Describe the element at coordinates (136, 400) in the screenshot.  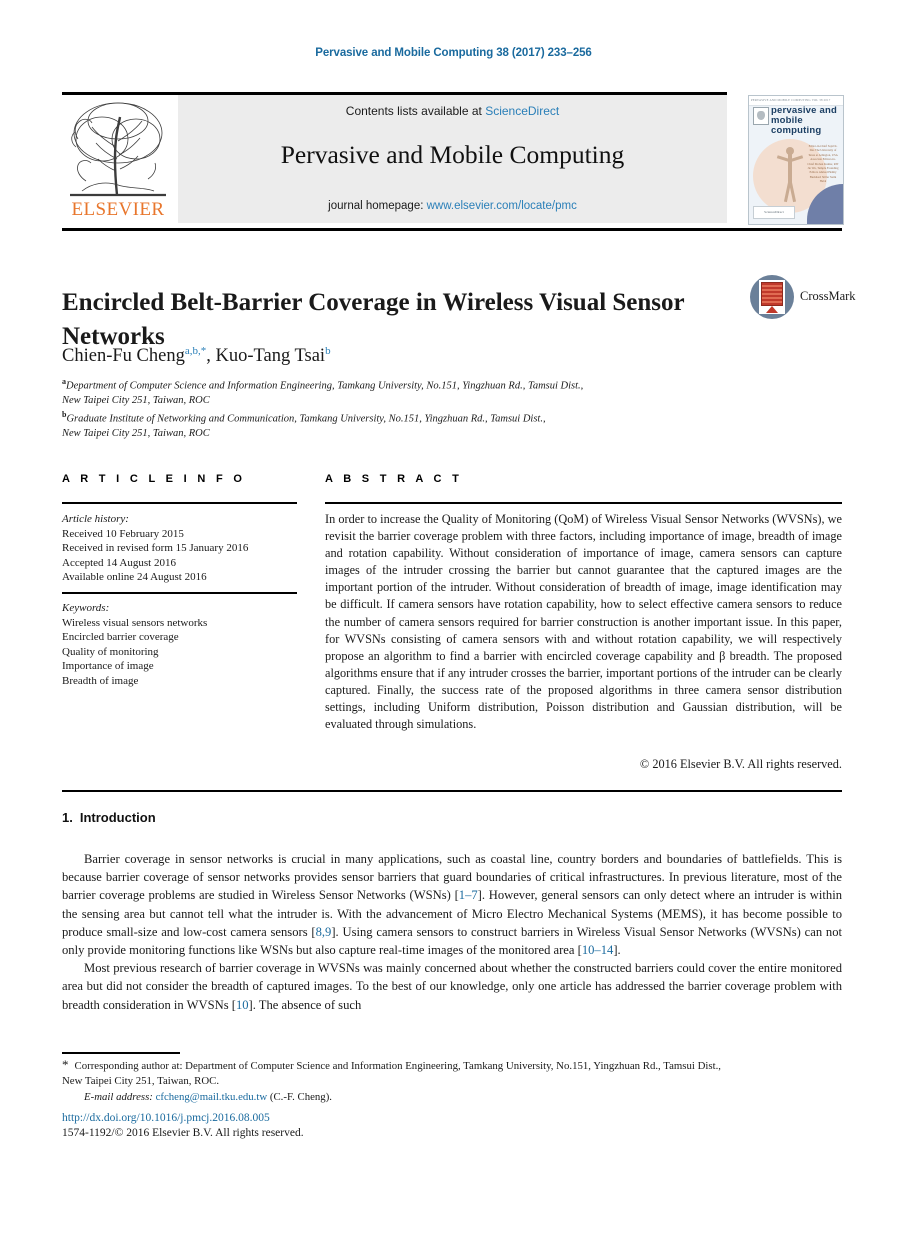
I see `affiliation-a-line2: New Taipei City 251, Taiwan, ROC` at that location.